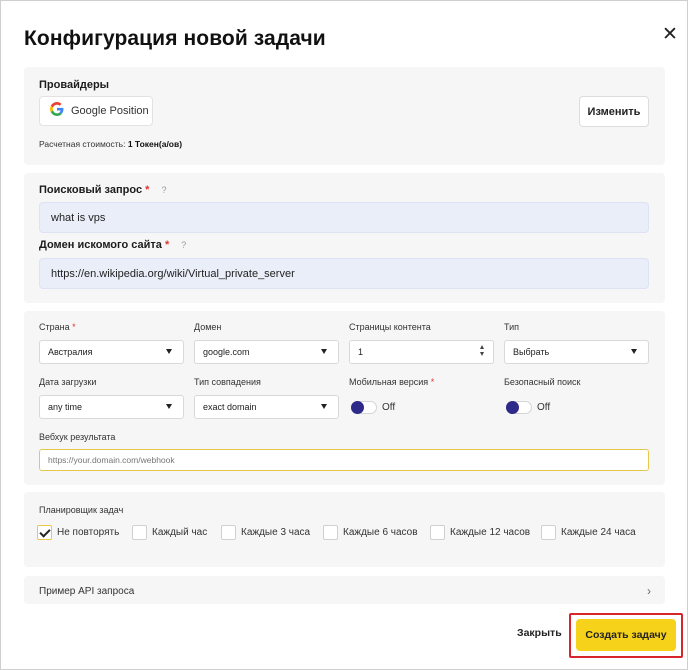  I want to click on webhook-input, so click(344, 460).